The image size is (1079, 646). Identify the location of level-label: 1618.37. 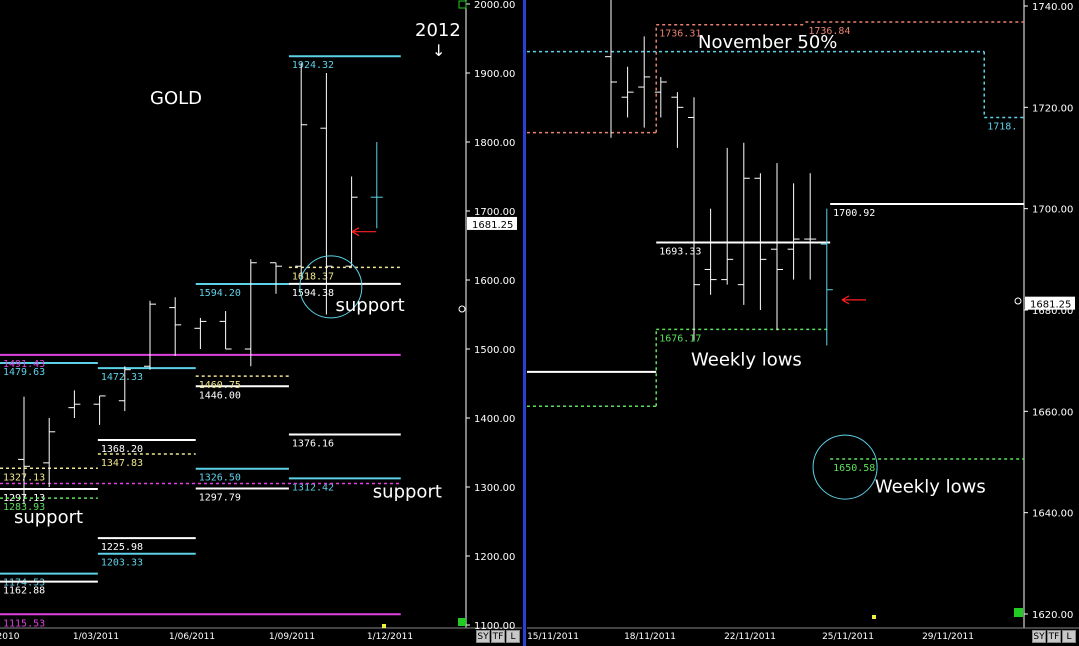
(313, 276).